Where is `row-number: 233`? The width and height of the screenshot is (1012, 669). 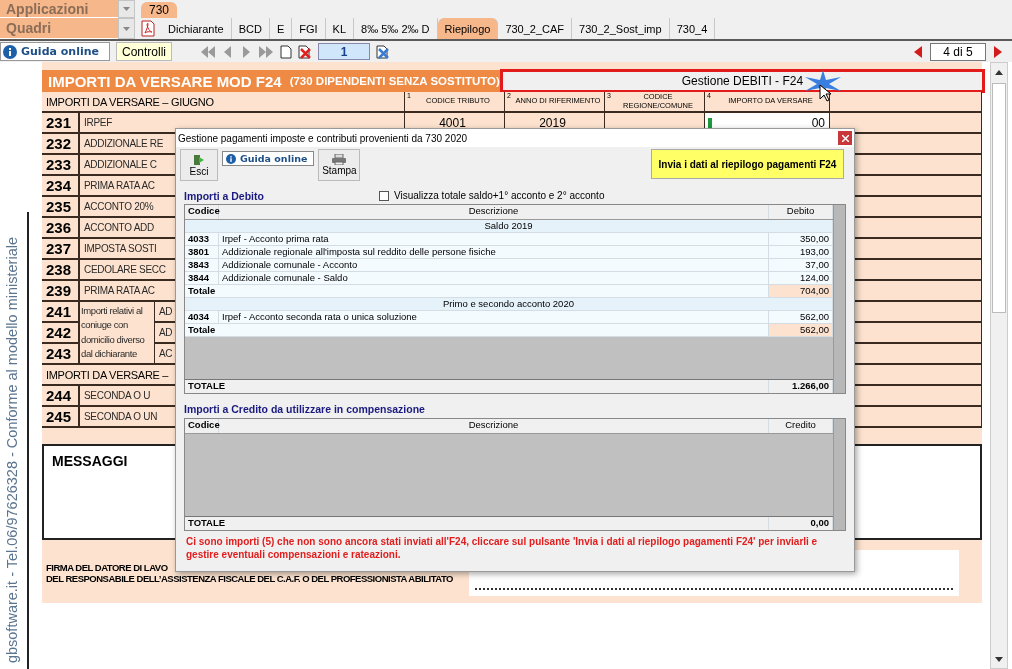
row-number: 233 is located at coordinates (59, 164).